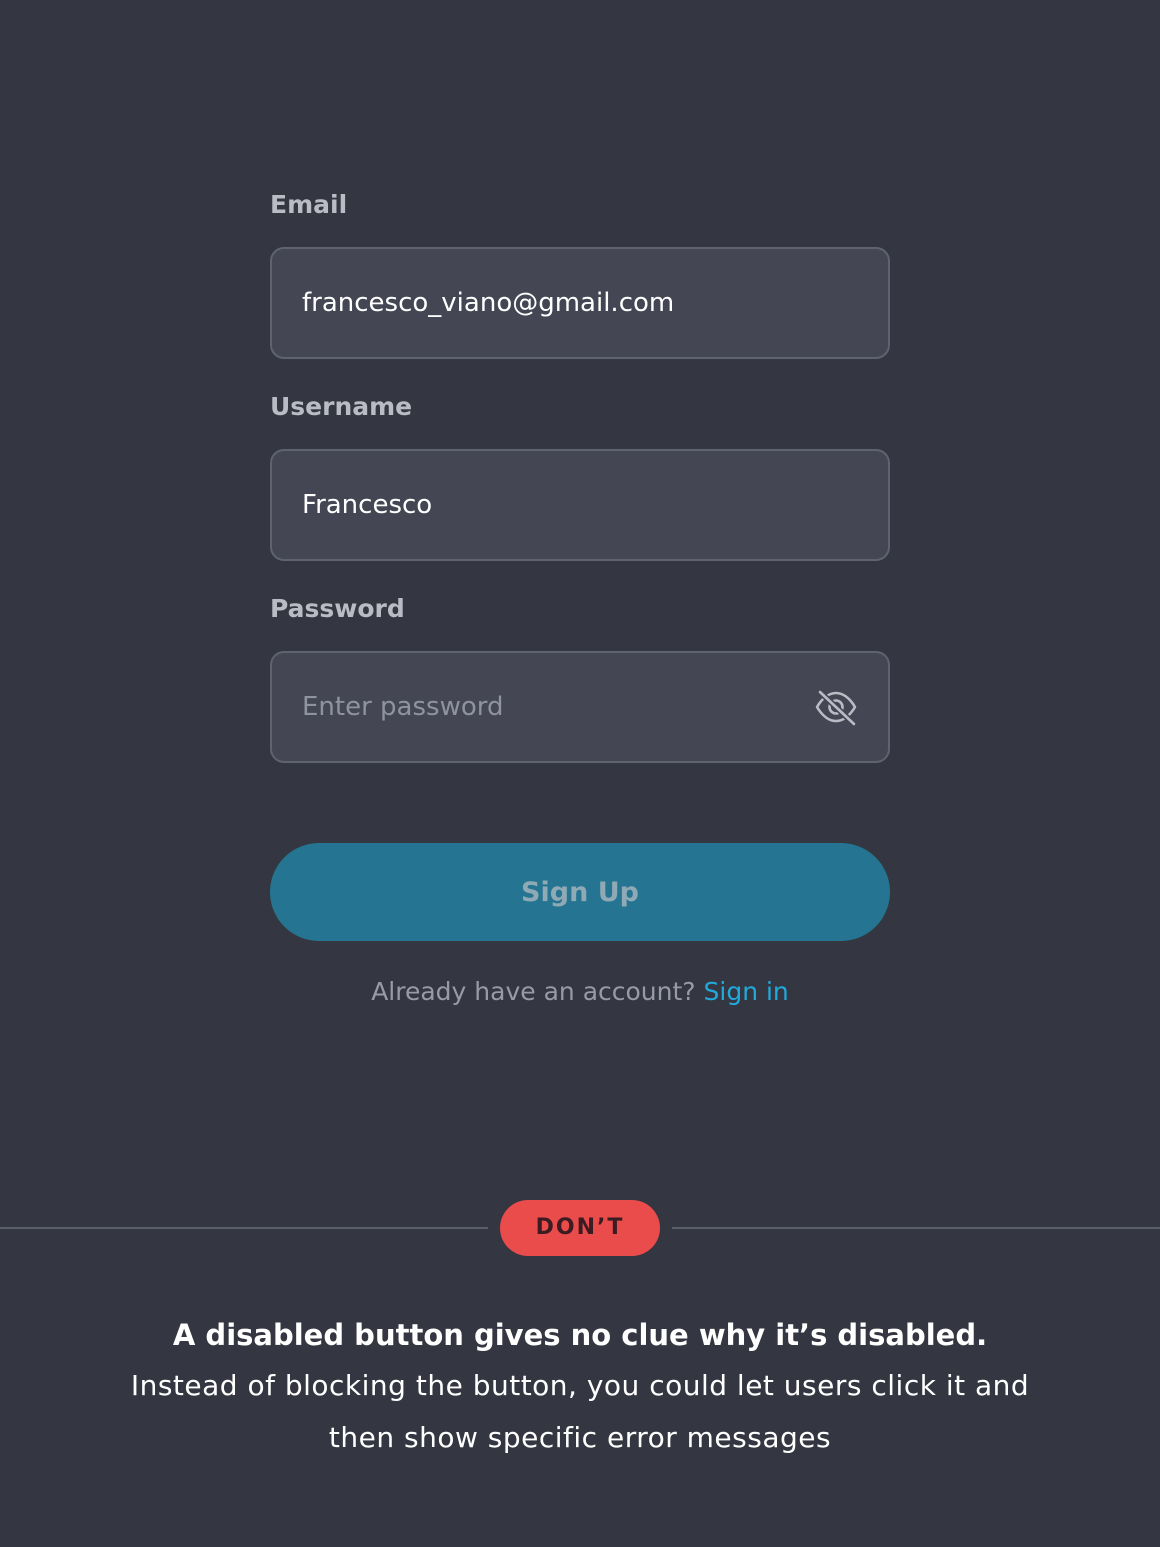  I want to click on email-field, so click(552, 303).